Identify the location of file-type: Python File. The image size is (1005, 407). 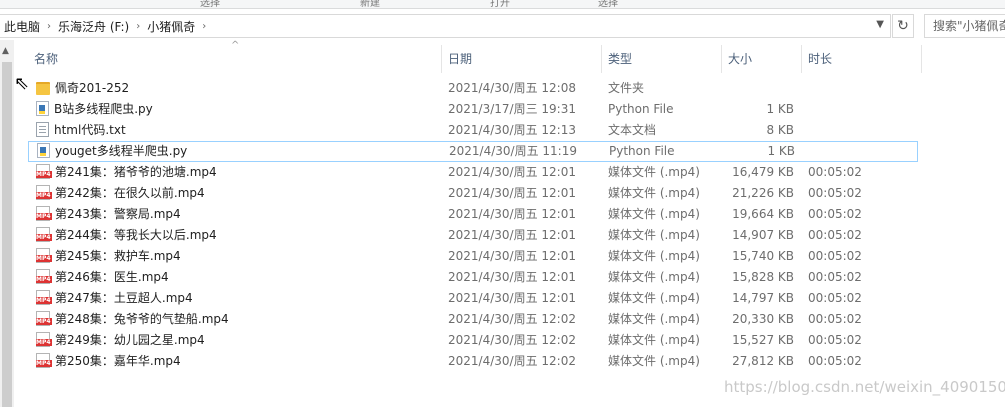
(641, 109).